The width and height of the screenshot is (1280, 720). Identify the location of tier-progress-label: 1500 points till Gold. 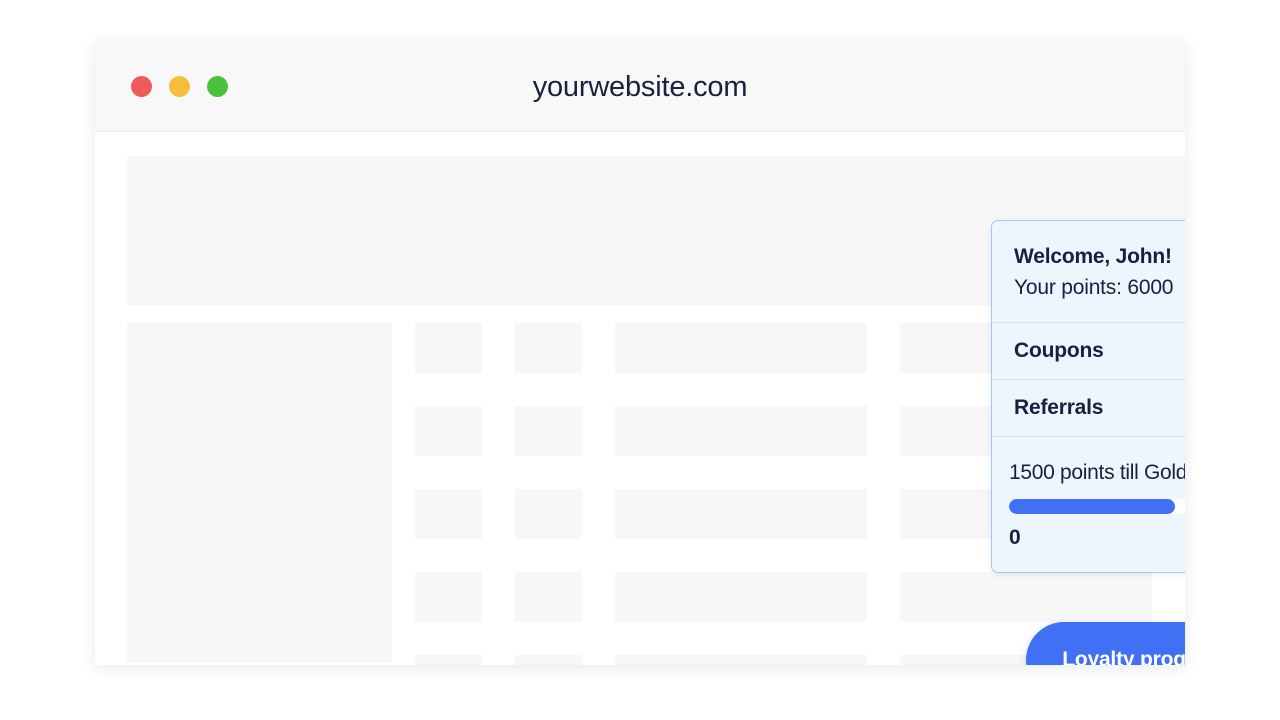
(1097, 472).